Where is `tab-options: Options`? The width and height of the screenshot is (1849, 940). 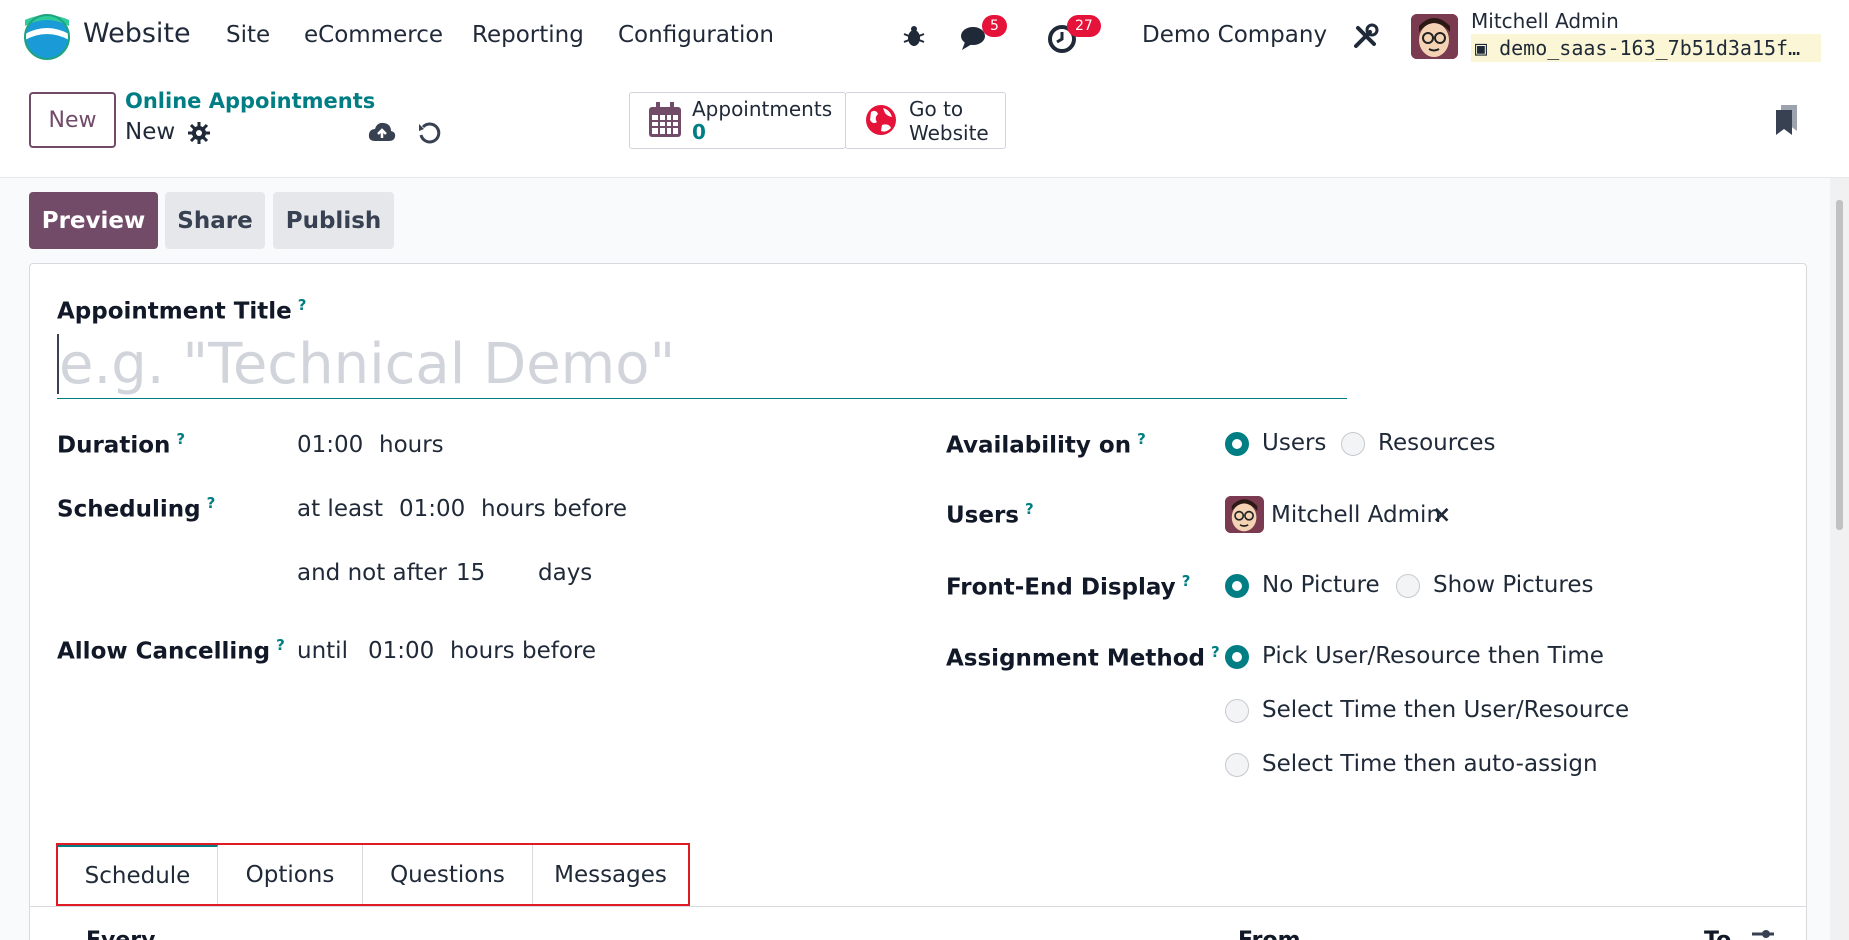 tab-options: Options is located at coordinates (290, 874).